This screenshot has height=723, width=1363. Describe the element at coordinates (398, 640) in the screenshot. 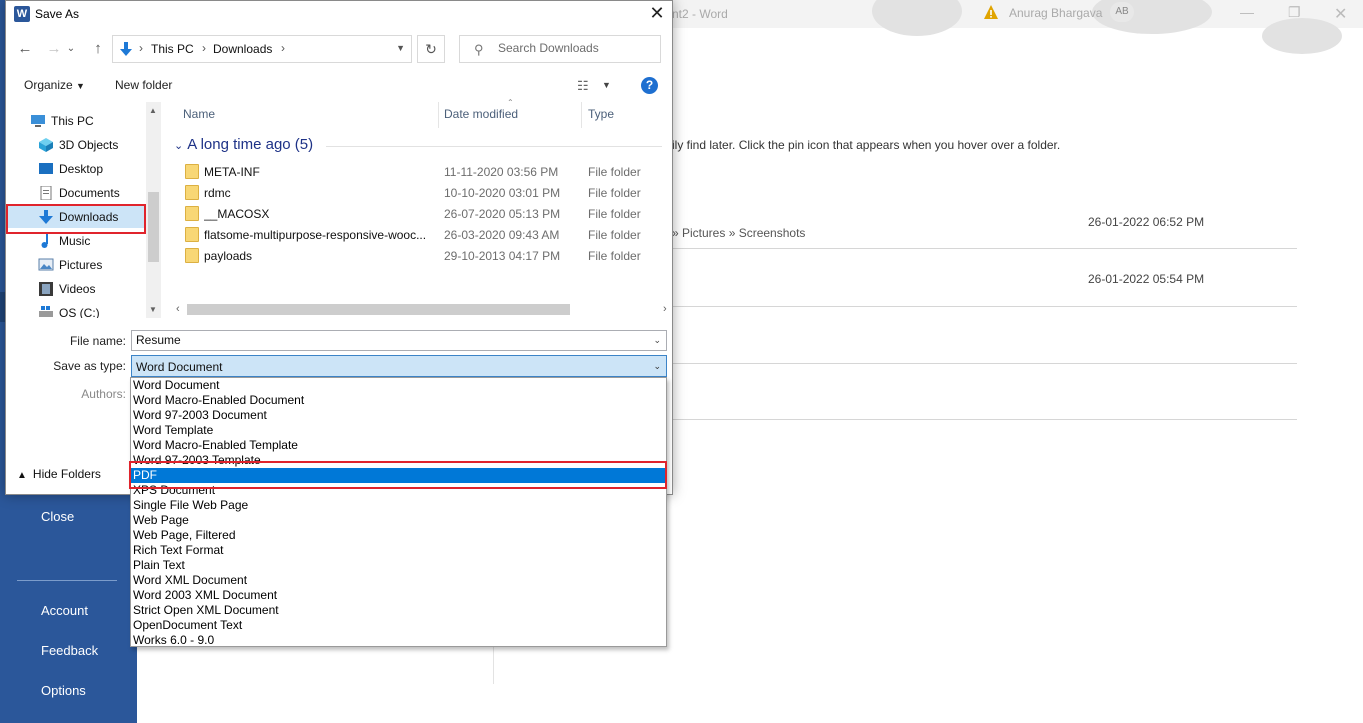

I see `type-option: Works 6.0 - 9.0` at that location.